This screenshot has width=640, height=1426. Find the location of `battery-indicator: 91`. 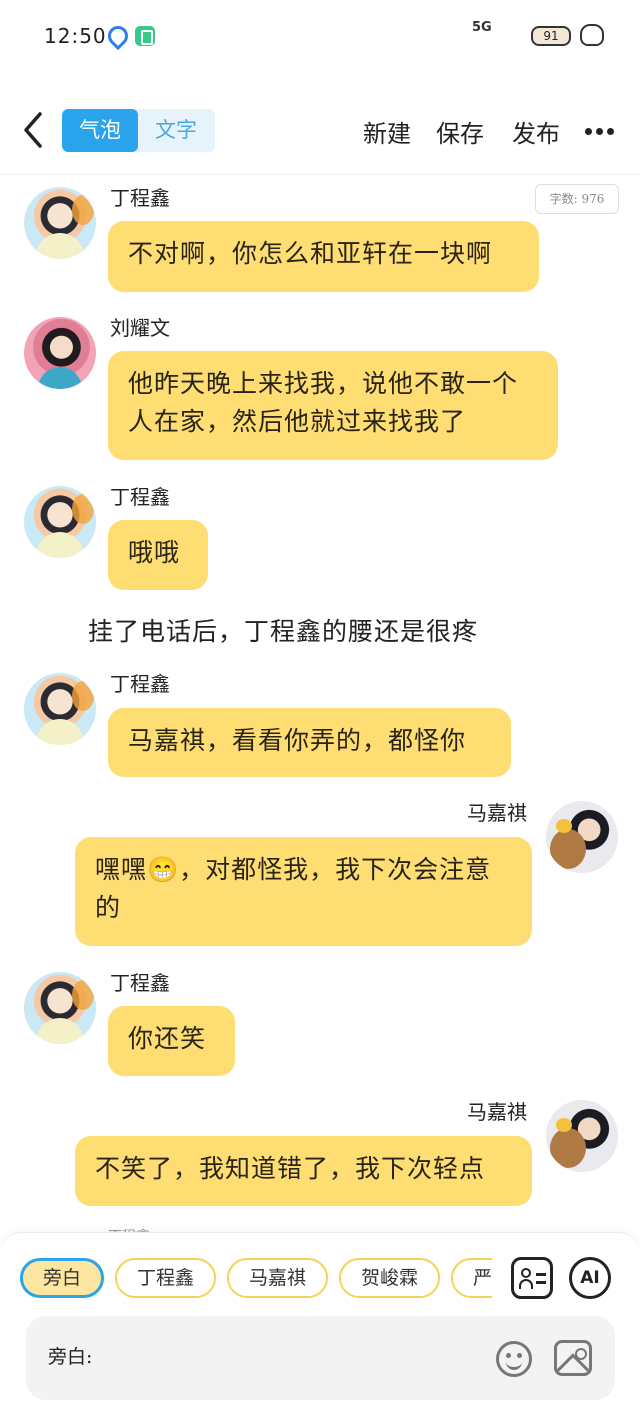

battery-indicator: 91 is located at coordinates (551, 36).